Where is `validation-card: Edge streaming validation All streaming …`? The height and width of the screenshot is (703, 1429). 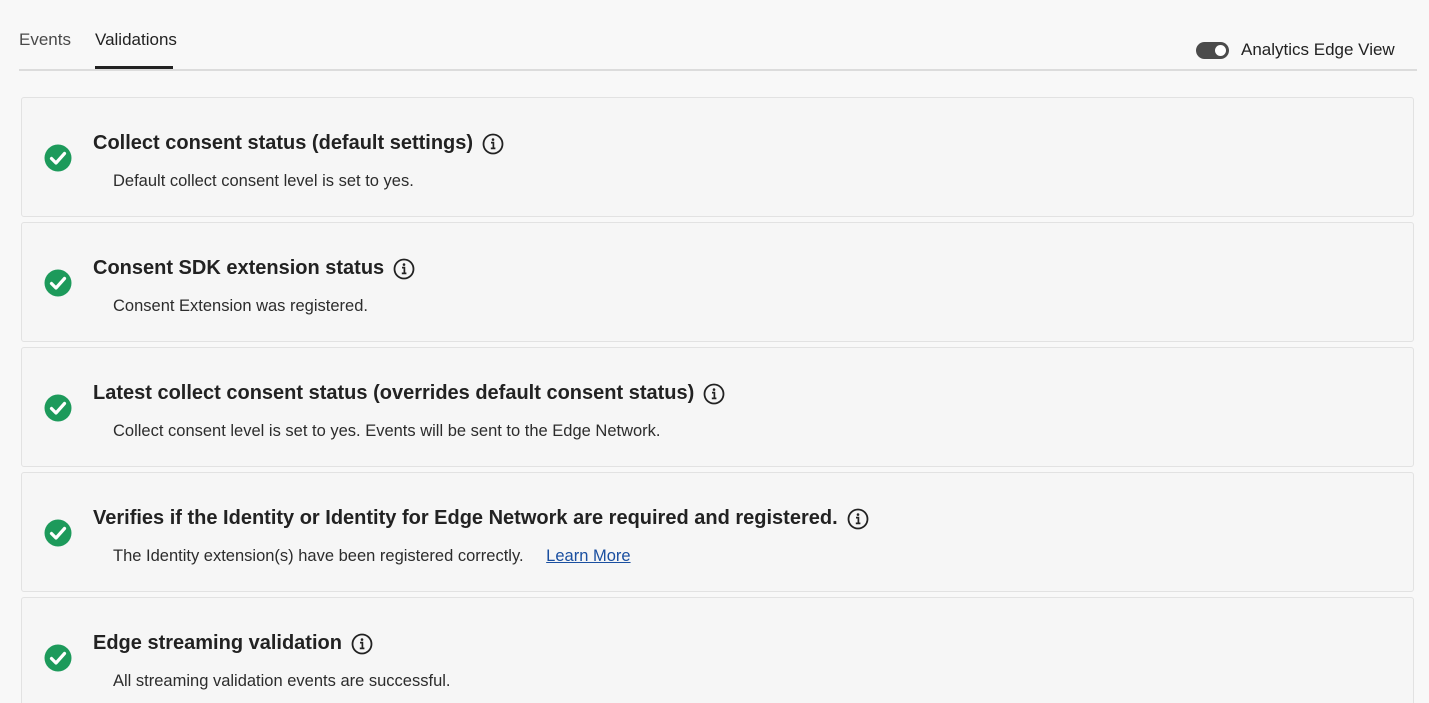
validation-card: Edge streaming validation All streaming … is located at coordinates (717, 650).